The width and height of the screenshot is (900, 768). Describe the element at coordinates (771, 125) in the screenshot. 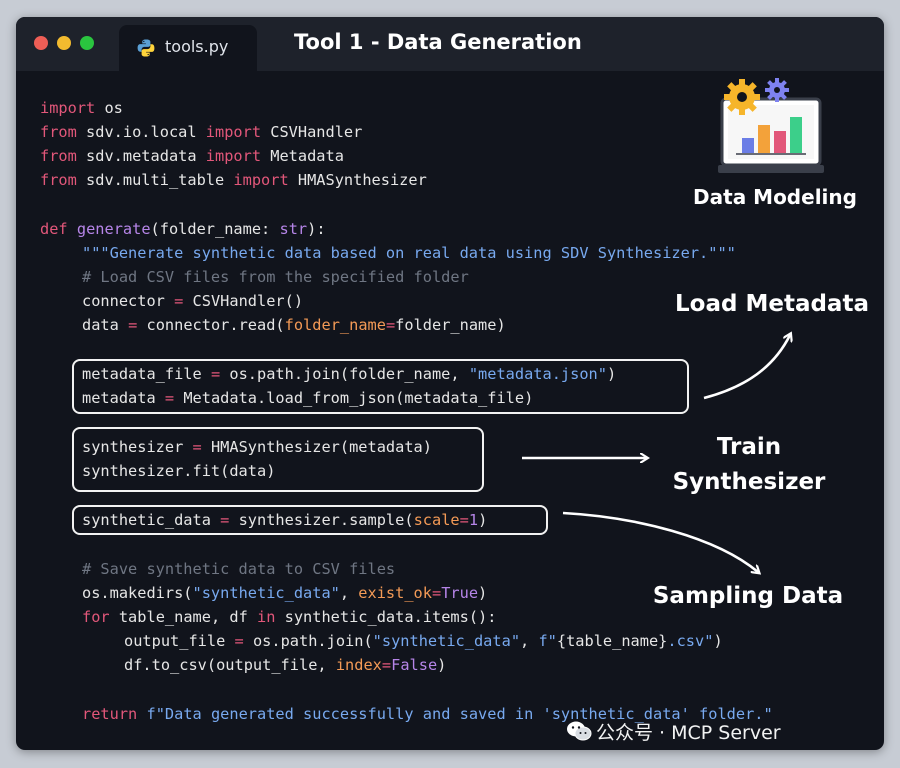

I see `chart-monitor-gears-icon` at that location.